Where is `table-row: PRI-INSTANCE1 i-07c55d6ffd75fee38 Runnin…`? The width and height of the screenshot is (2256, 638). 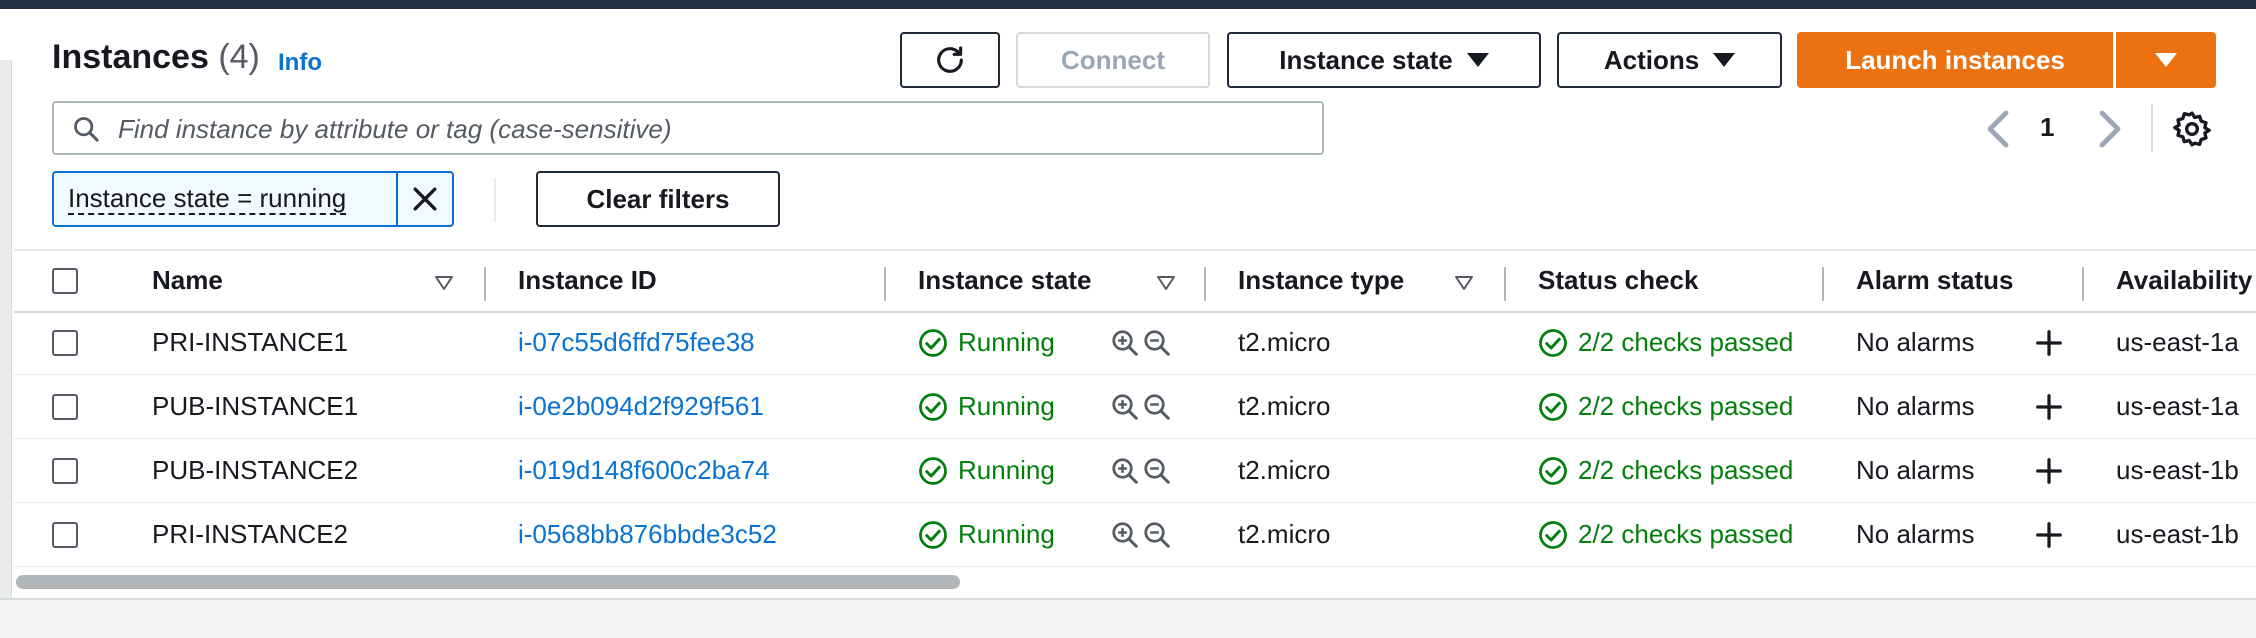 table-row: PRI-INSTANCE1 i-07c55d6ffd75fee38 Runnin… is located at coordinates (1135, 343).